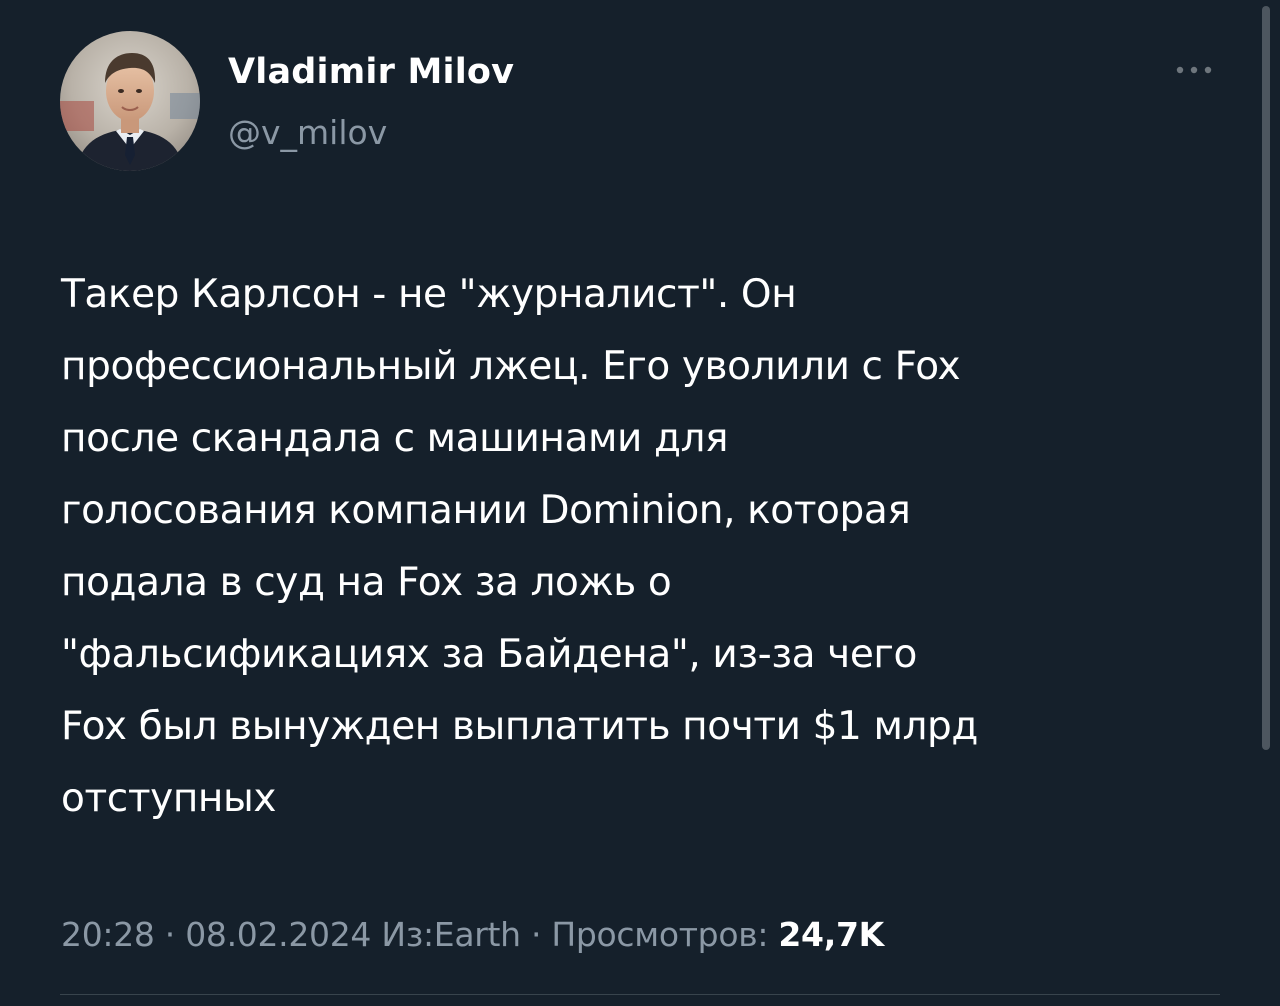 The image size is (1280, 1006). Describe the element at coordinates (371, 72) in the screenshot. I see `author-name: Vladimir Milov` at that location.